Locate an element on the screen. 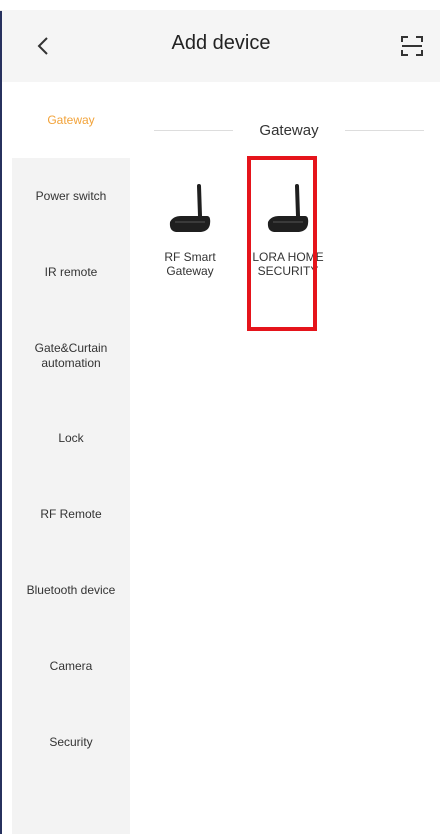  sidebar-item-rf-remote: RF Remote is located at coordinates (71, 514).